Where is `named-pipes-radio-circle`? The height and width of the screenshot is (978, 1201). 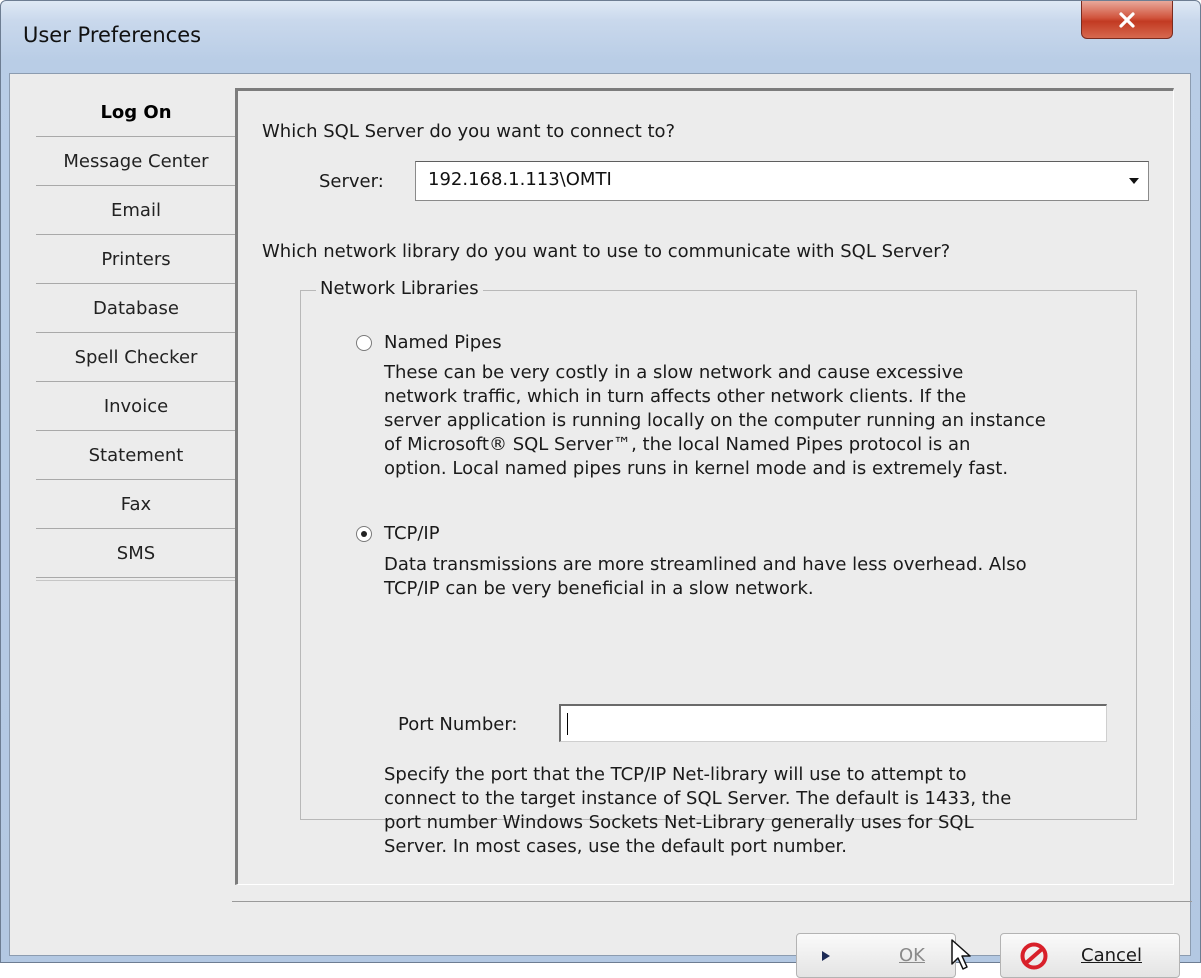
named-pipes-radio-circle is located at coordinates (364, 342).